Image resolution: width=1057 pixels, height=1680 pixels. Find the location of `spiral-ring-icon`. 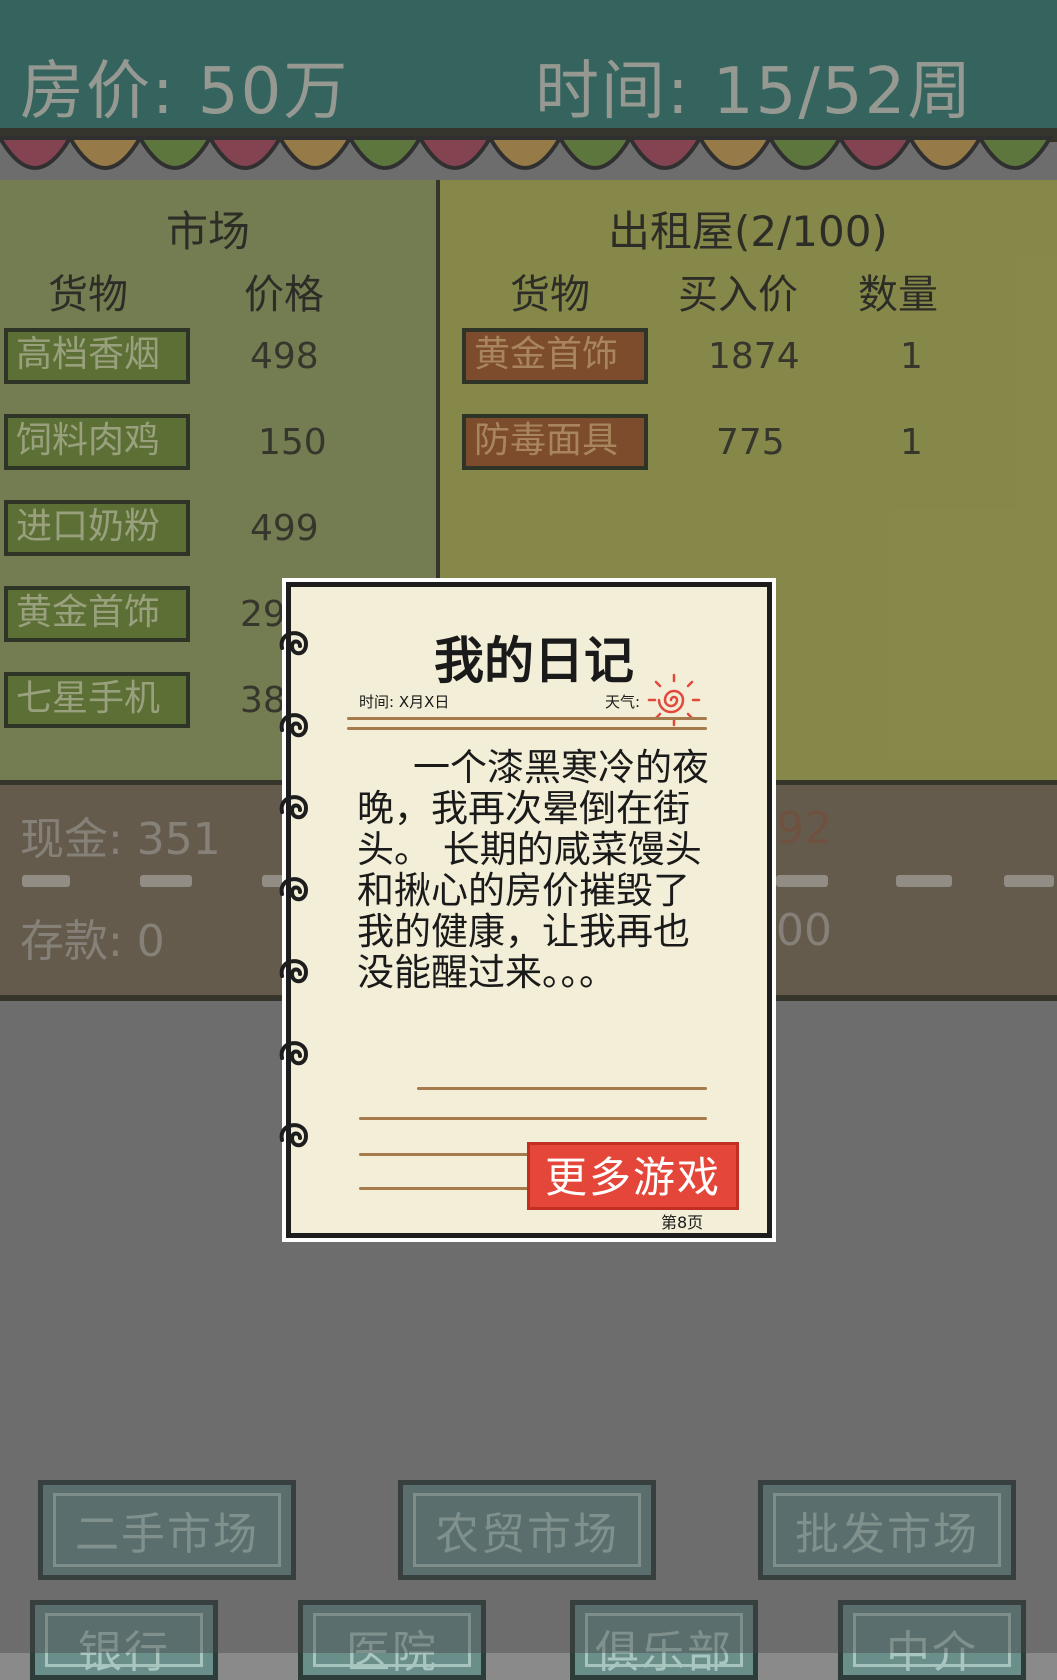

spiral-ring-icon is located at coordinates (294, 889).